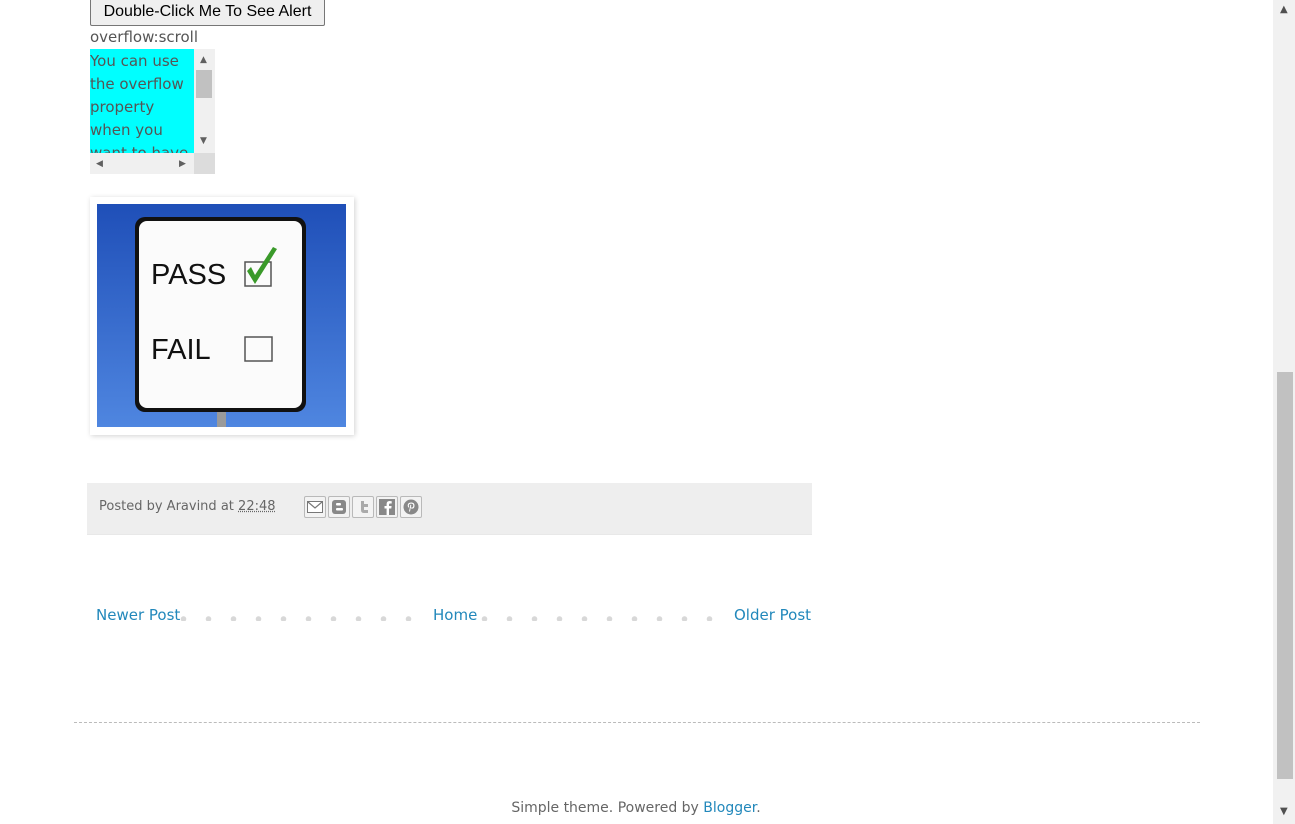  What do you see at coordinates (204, 163) in the screenshot?
I see `scrollbar-corner` at bounding box center [204, 163].